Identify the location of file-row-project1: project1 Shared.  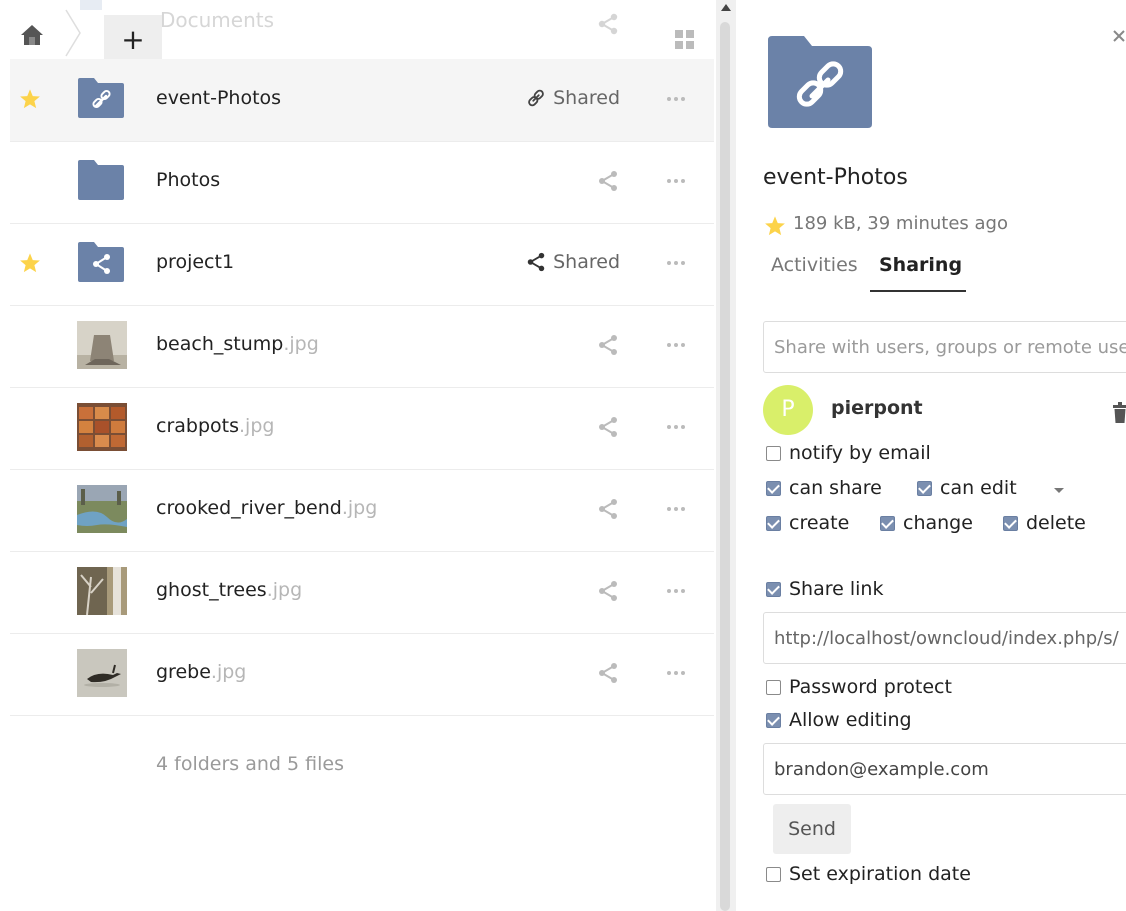
(362, 264).